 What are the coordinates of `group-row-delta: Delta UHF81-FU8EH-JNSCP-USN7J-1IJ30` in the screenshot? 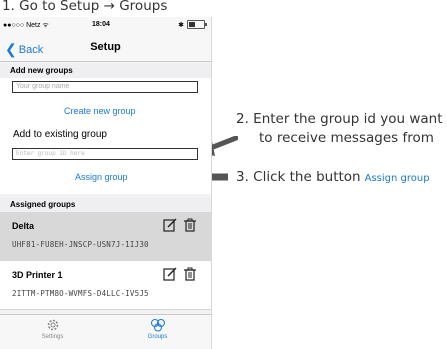 It's located at (105, 236).